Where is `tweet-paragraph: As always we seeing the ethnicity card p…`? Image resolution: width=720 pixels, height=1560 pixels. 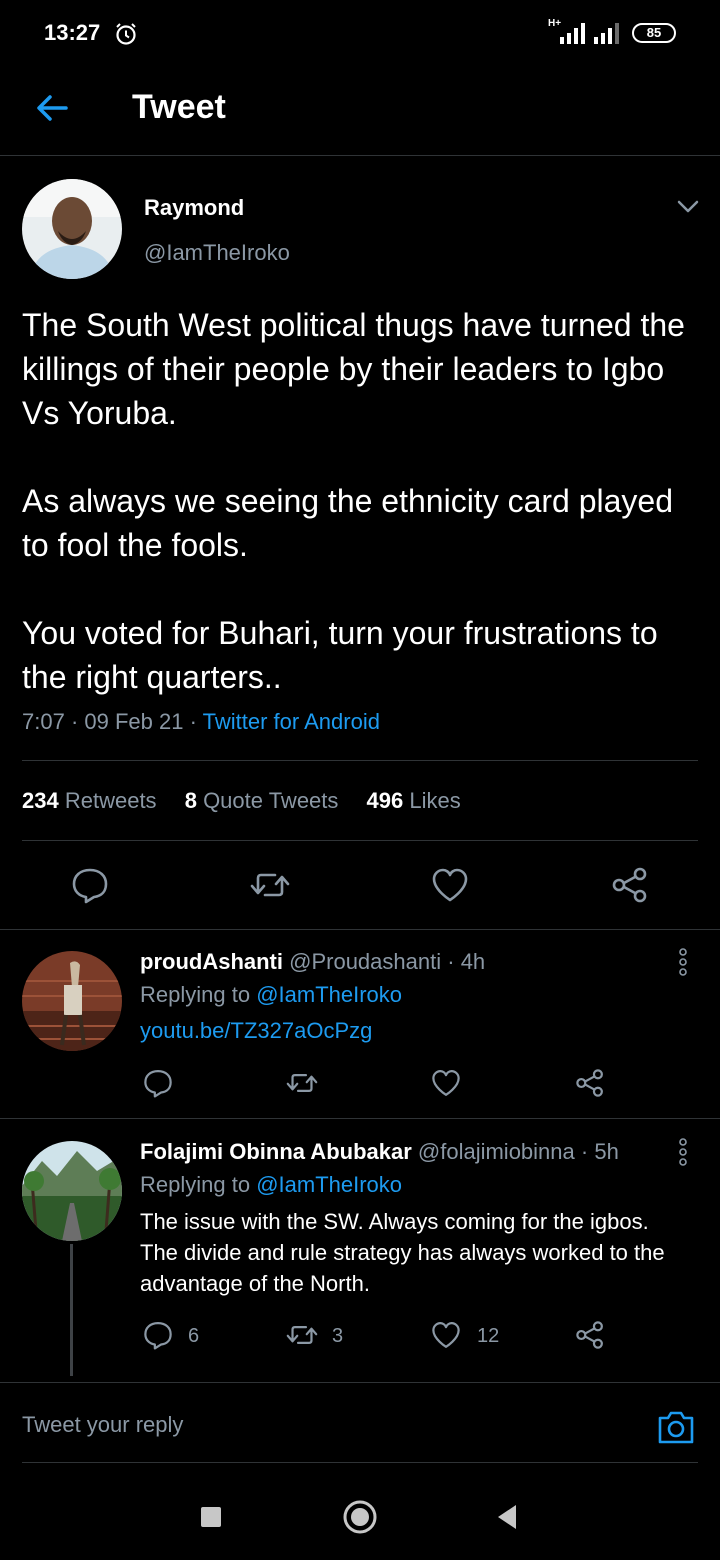 tweet-paragraph: As always we seeing the ethnicity card p… is located at coordinates (348, 523).